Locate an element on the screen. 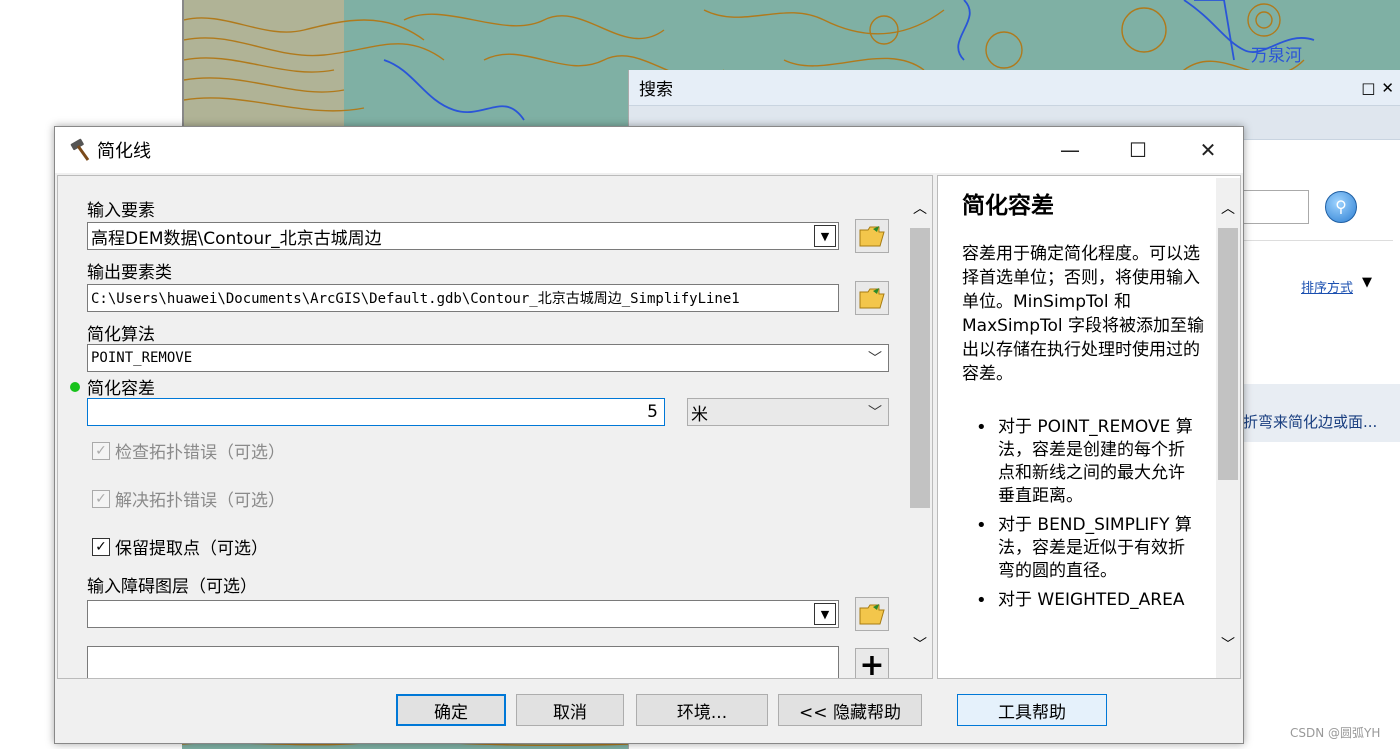 The height and width of the screenshot is (749, 1400). search-icon: ⚲ is located at coordinates (1341, 207).